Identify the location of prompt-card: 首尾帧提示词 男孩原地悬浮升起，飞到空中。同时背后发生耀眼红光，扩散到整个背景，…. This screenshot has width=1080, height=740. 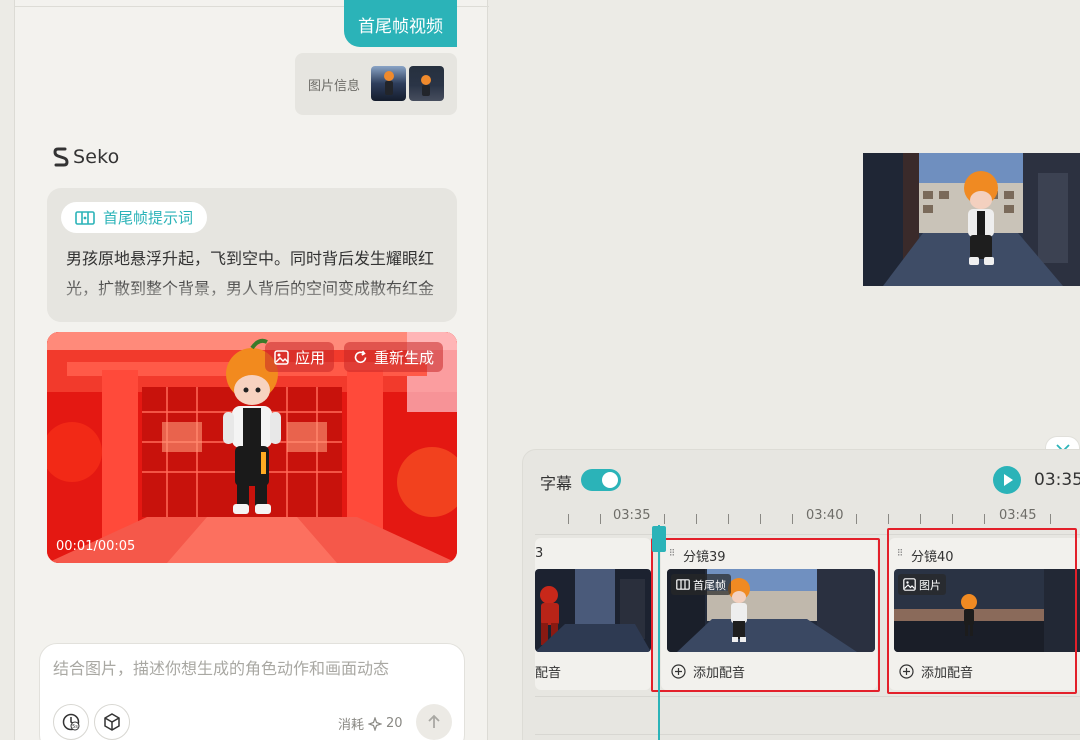
(252, 255).